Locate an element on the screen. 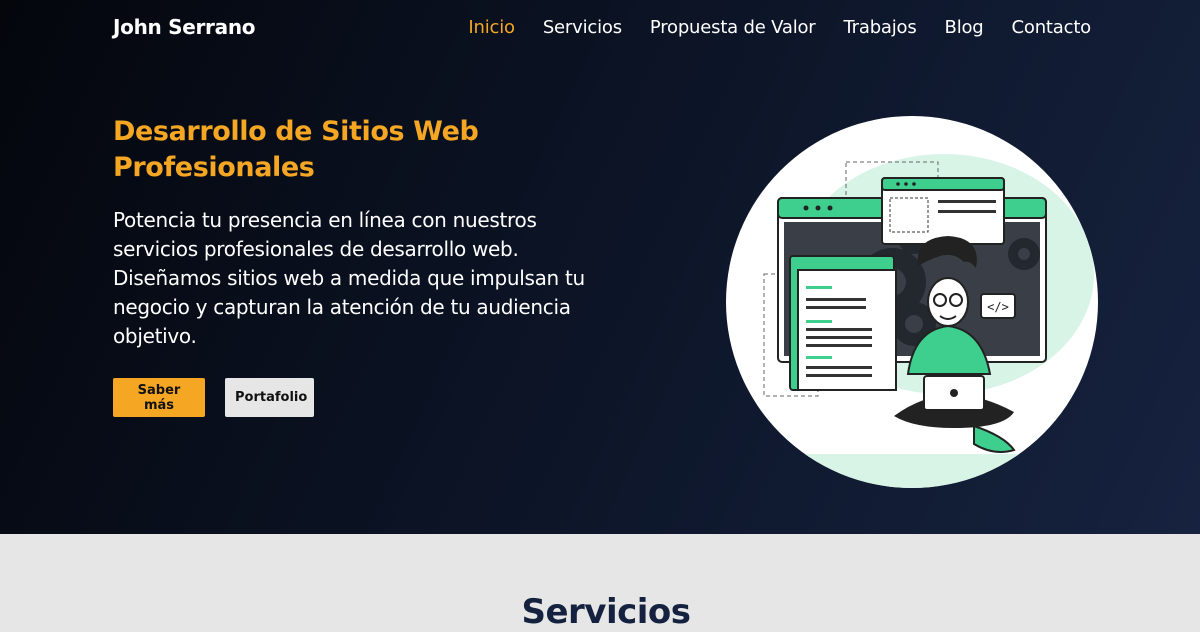 This screenshot has width=1200, height=632. portafolio-button: Portafolio is located at coordinates (269, 397).